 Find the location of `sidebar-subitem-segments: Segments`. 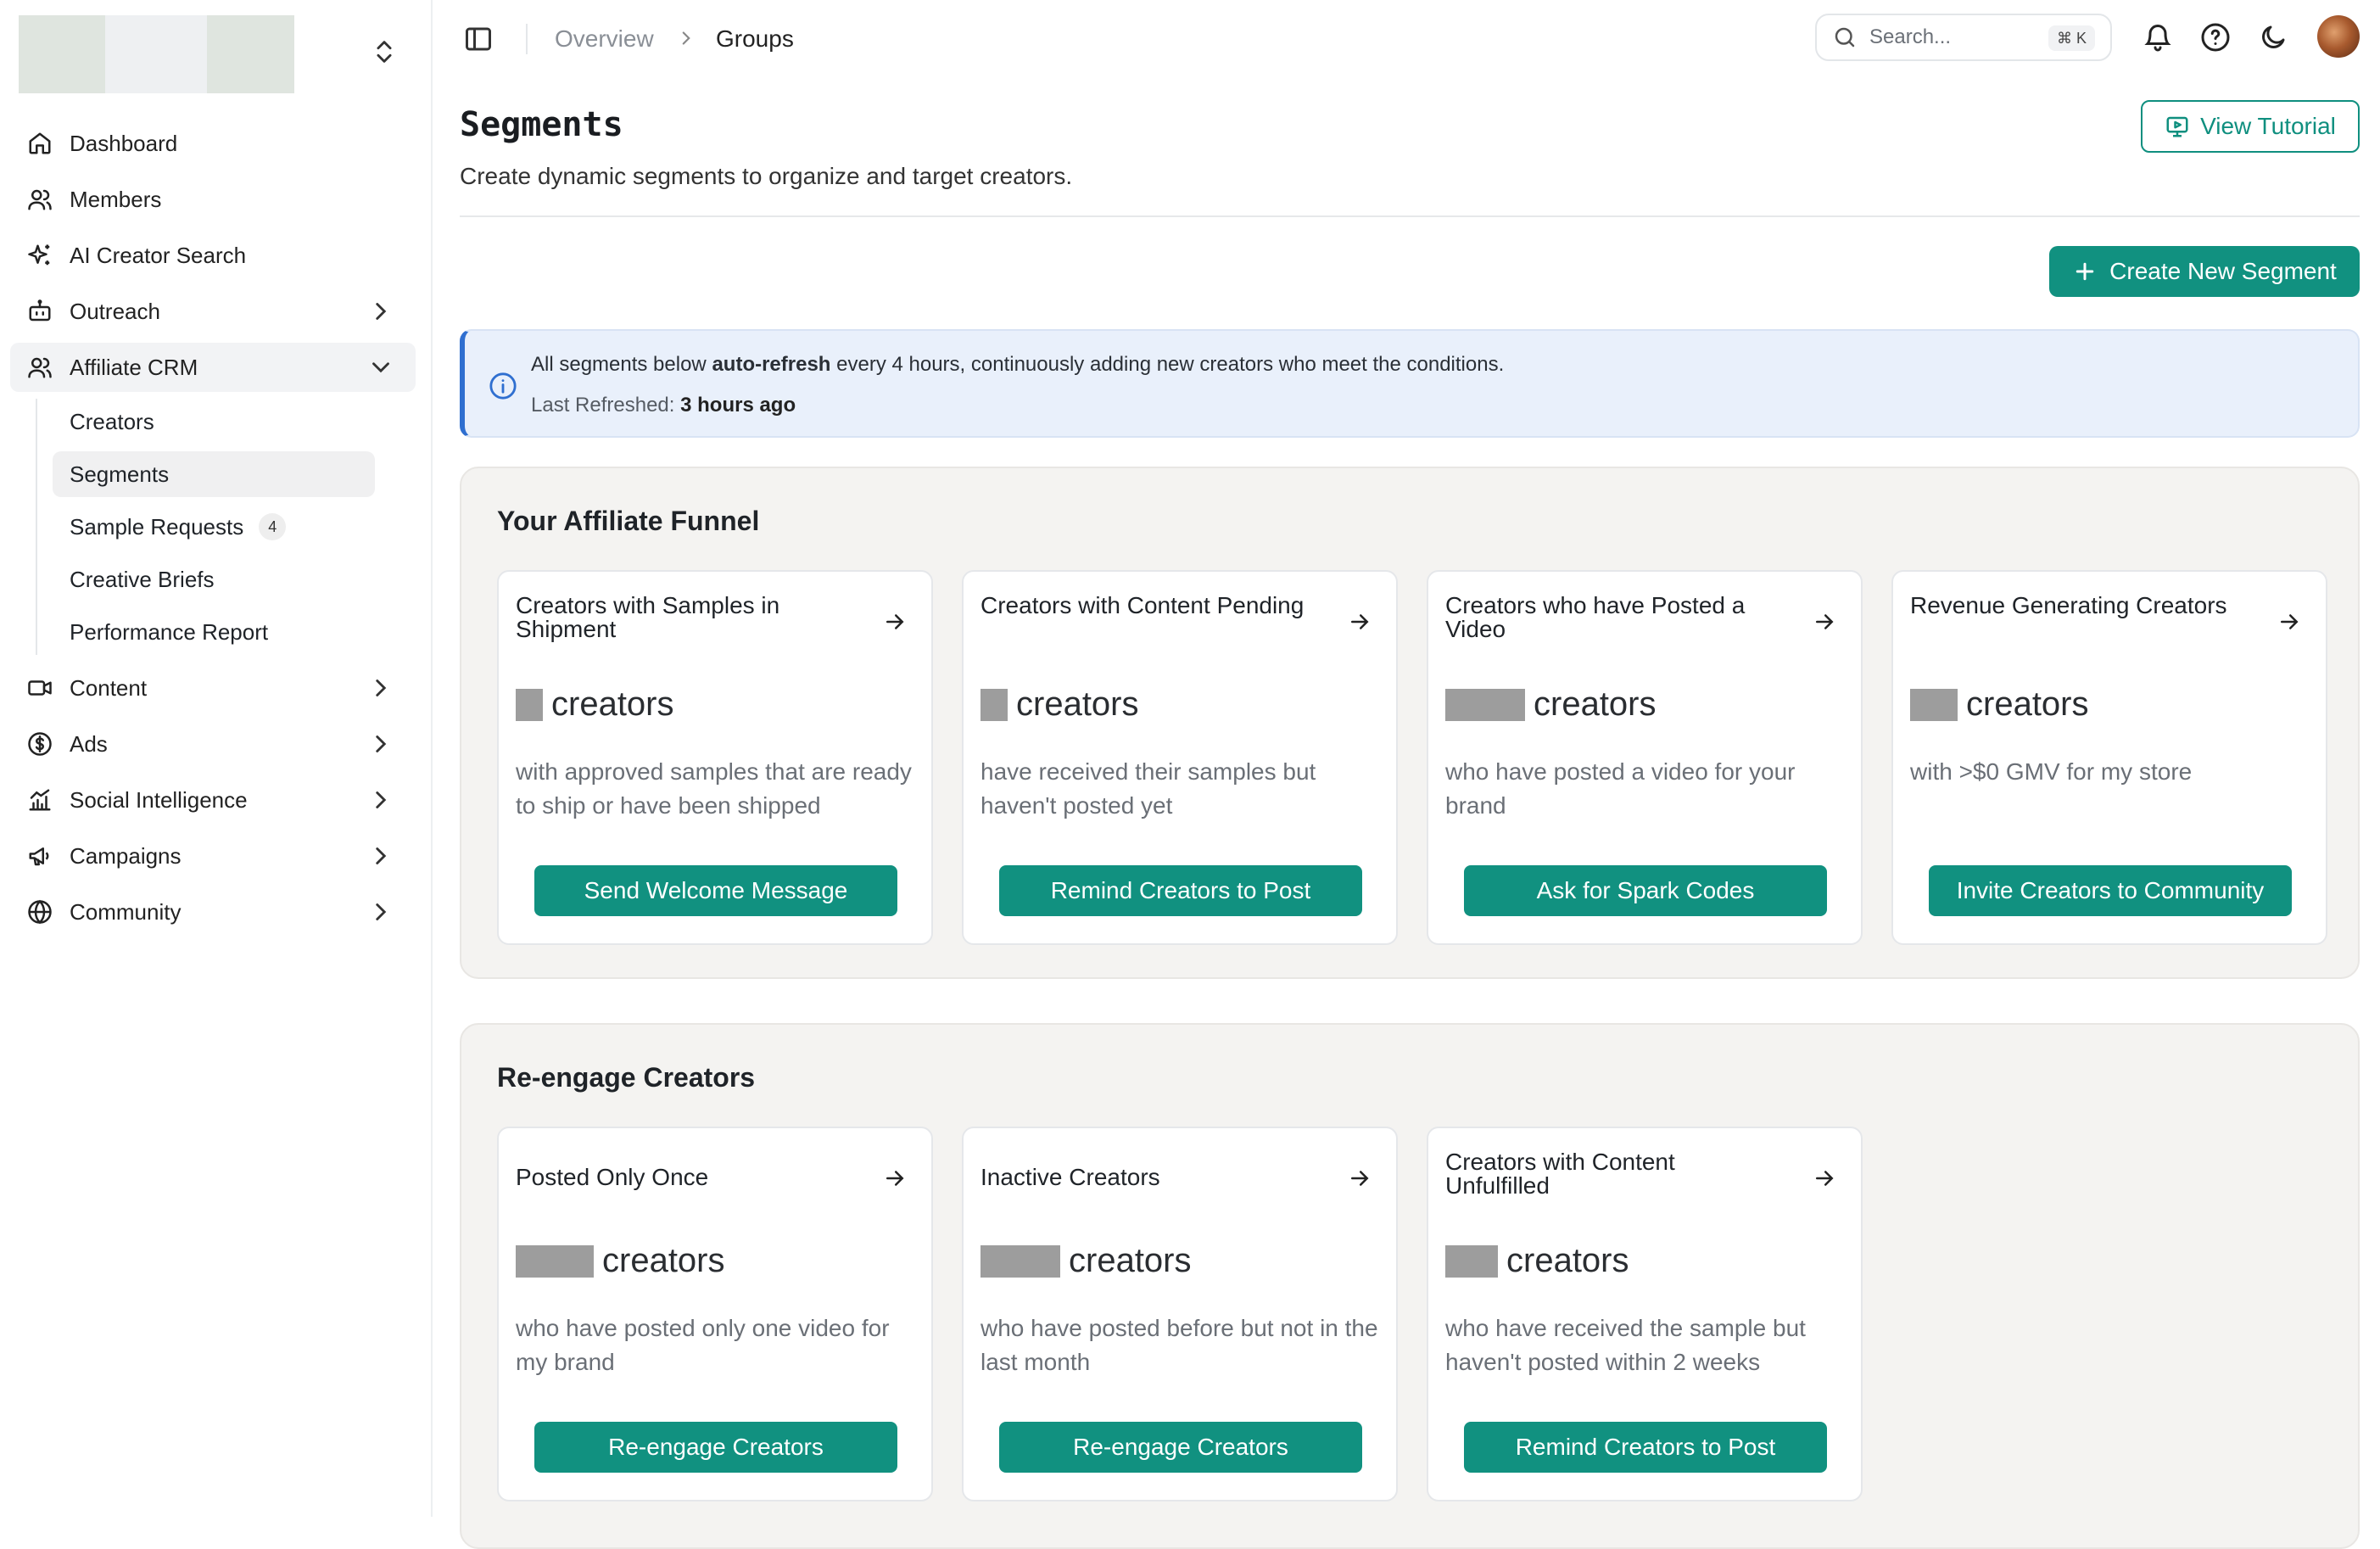

sidebar-subitem-segments: Segments is located at coordinates (214, 474).